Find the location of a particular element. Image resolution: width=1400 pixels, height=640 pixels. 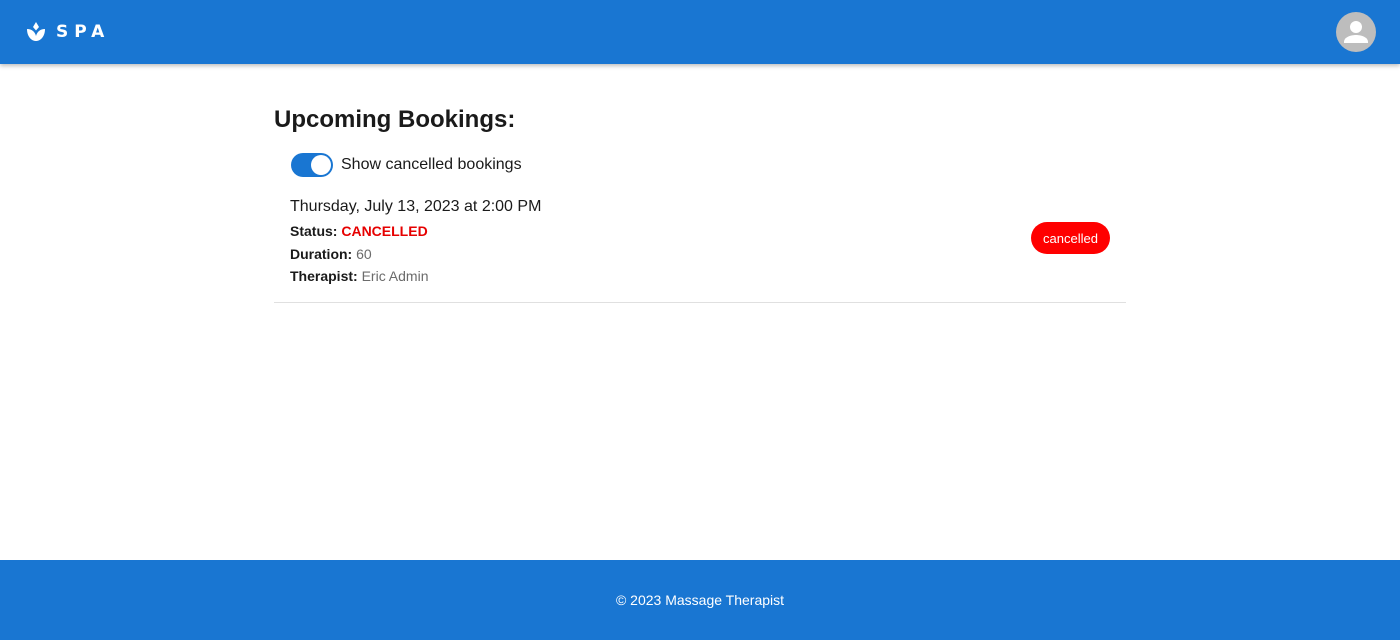

app-bar: SPA is located at coordinates (700, 32).